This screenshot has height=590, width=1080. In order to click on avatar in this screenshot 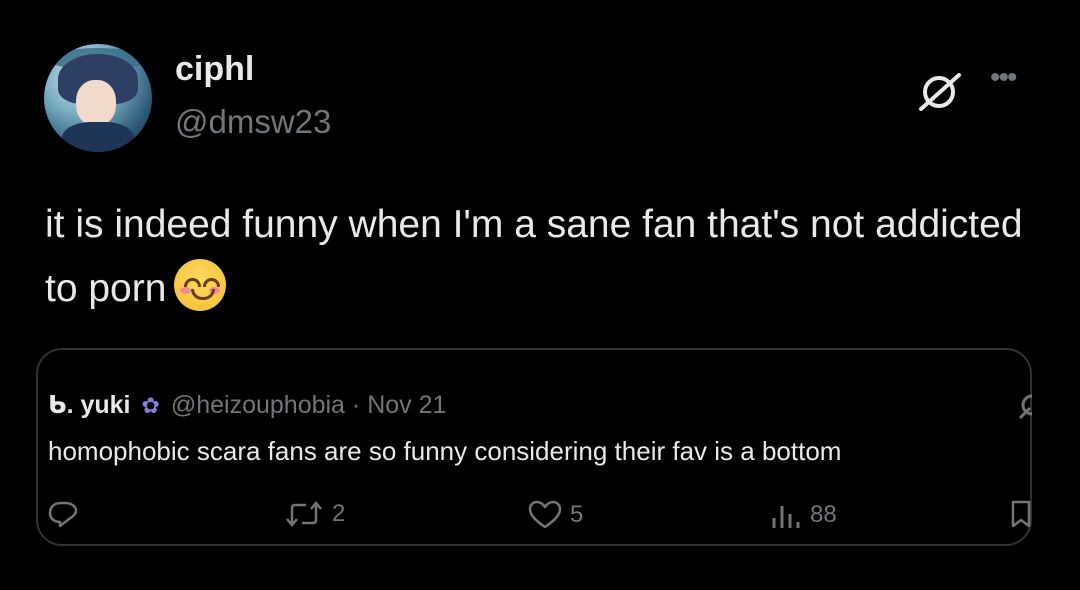, I will do `click(98, 98)`.